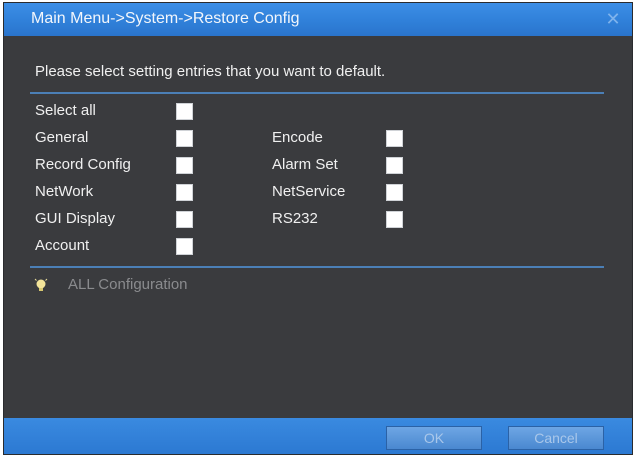  What do you see at coordinates (75, 218) in the screenshot?
I see `gui-display-label: GUI Display` at bounding box center [75, 218].